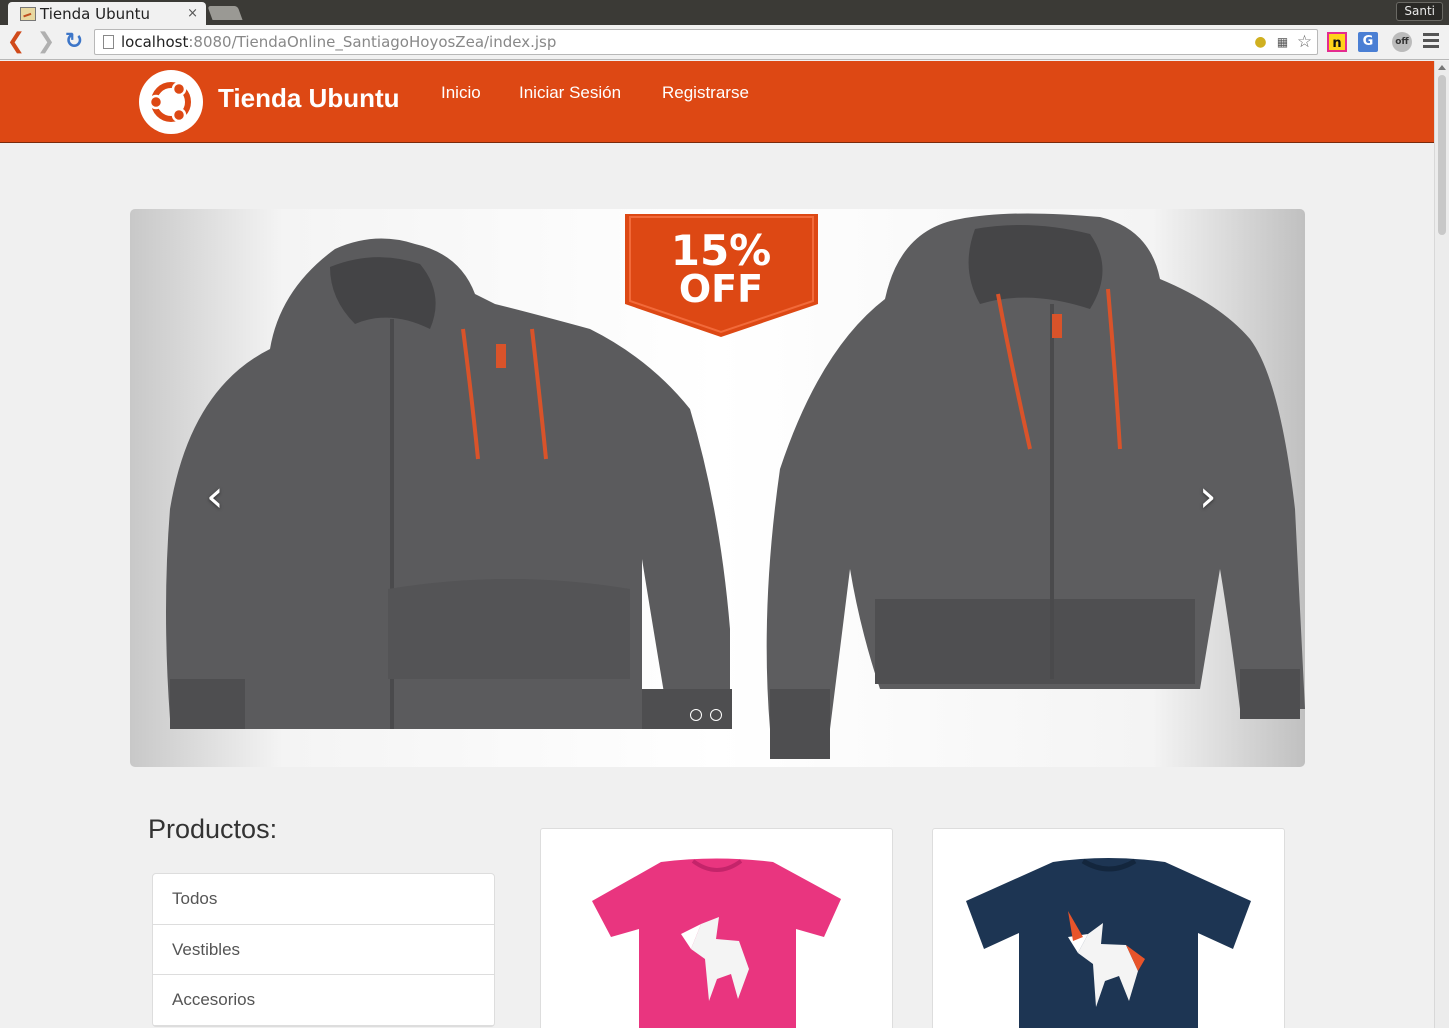 This screenshot has height=1028, width=1449. Describe the element at coordinates (721, 289) in the screenshot. I see `badge-line2: OFF` at that location.